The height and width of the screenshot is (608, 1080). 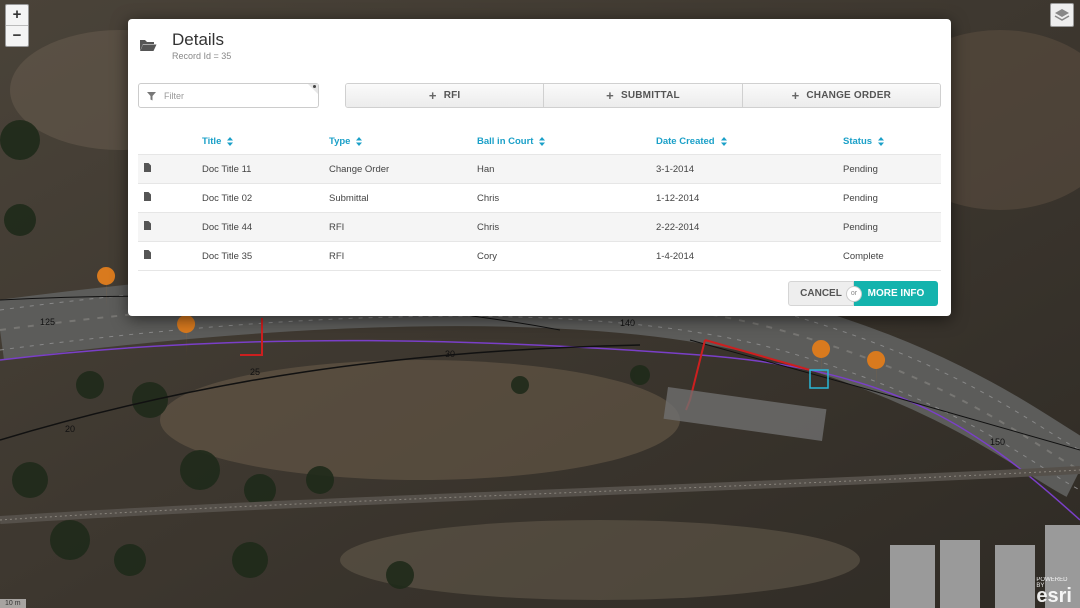 I want to click on filter-corner-icon, so click(x=313, y=89).